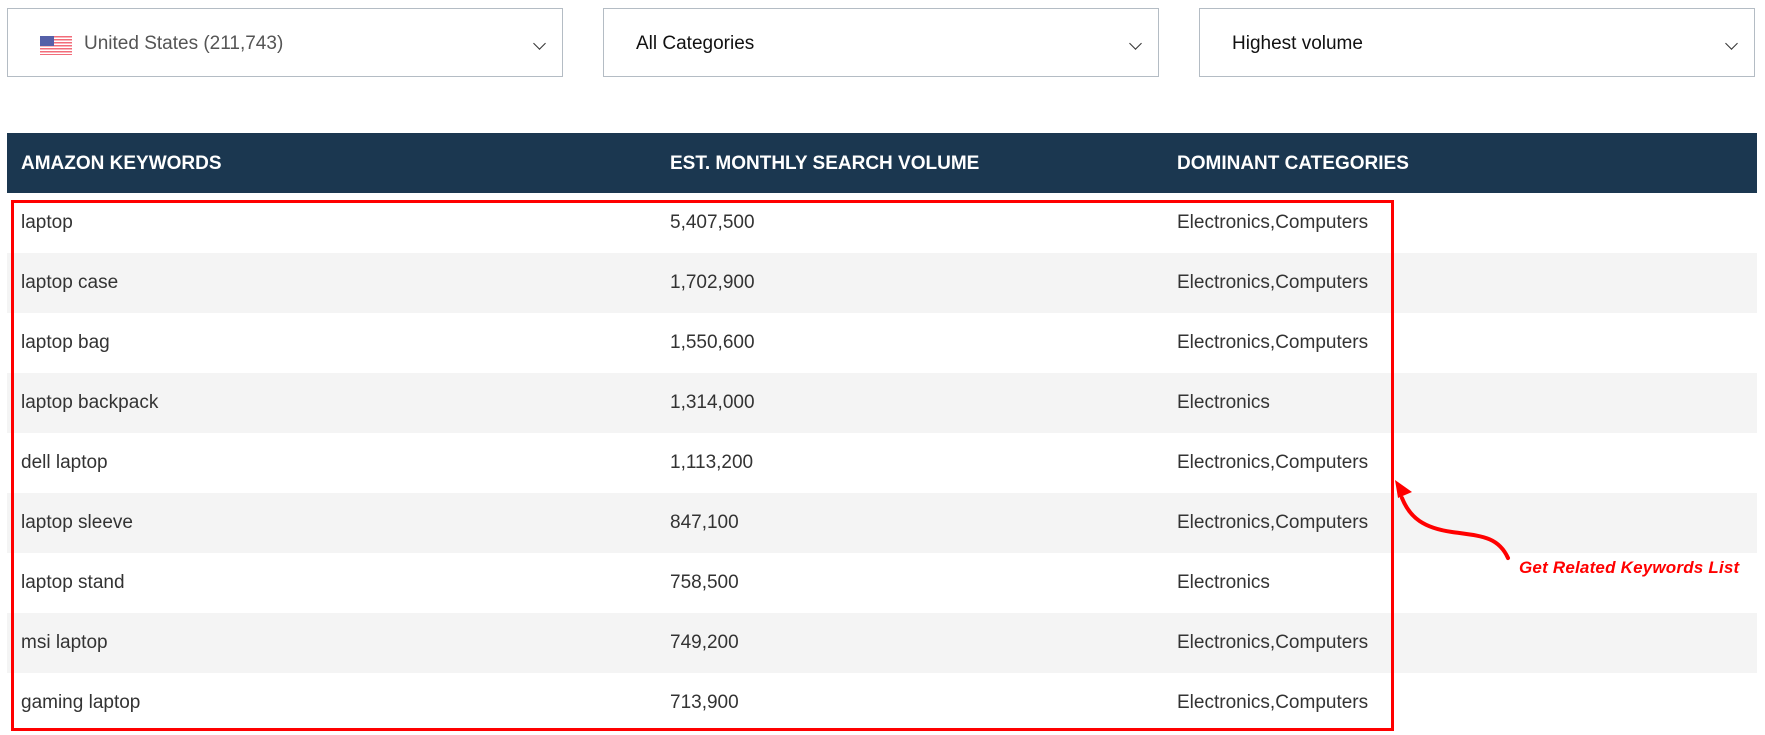 The image size is (1765, 735). I want to click on table-row: msi laptop 749,200 Electronics,Computers, so click(882, 643).